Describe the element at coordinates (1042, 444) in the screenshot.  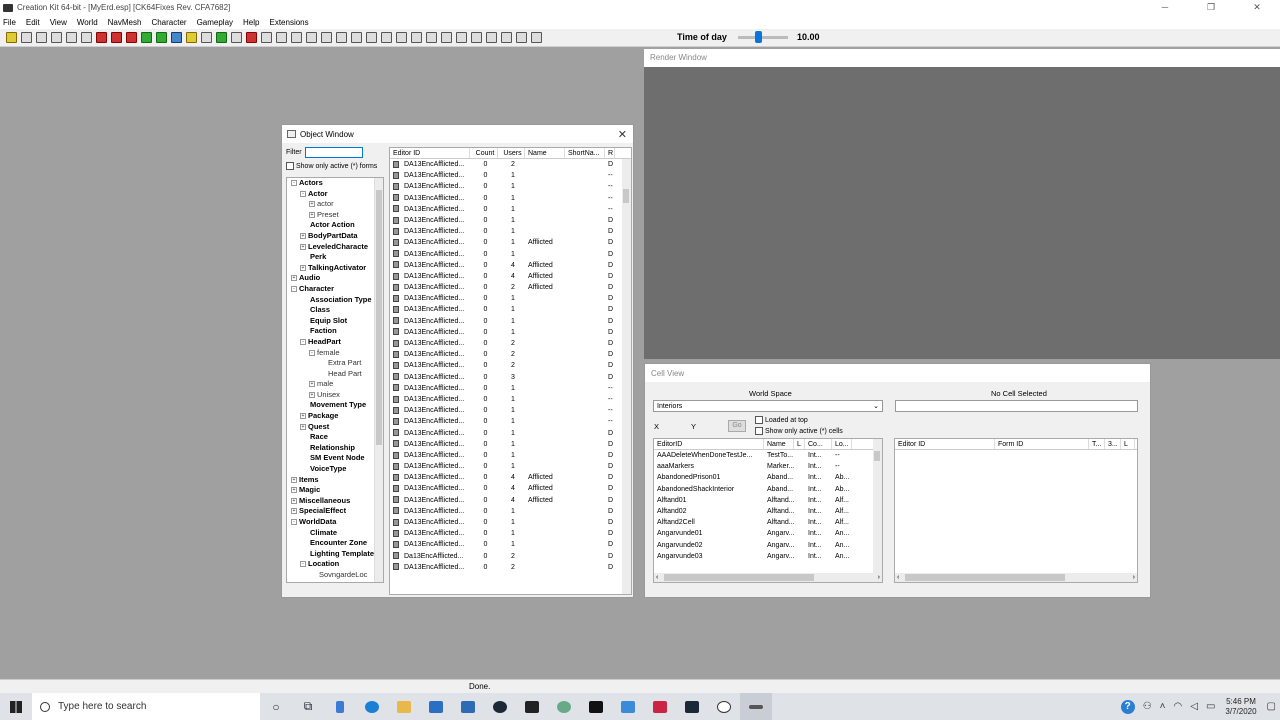
I see `column-form-id: Form ID` at that location.